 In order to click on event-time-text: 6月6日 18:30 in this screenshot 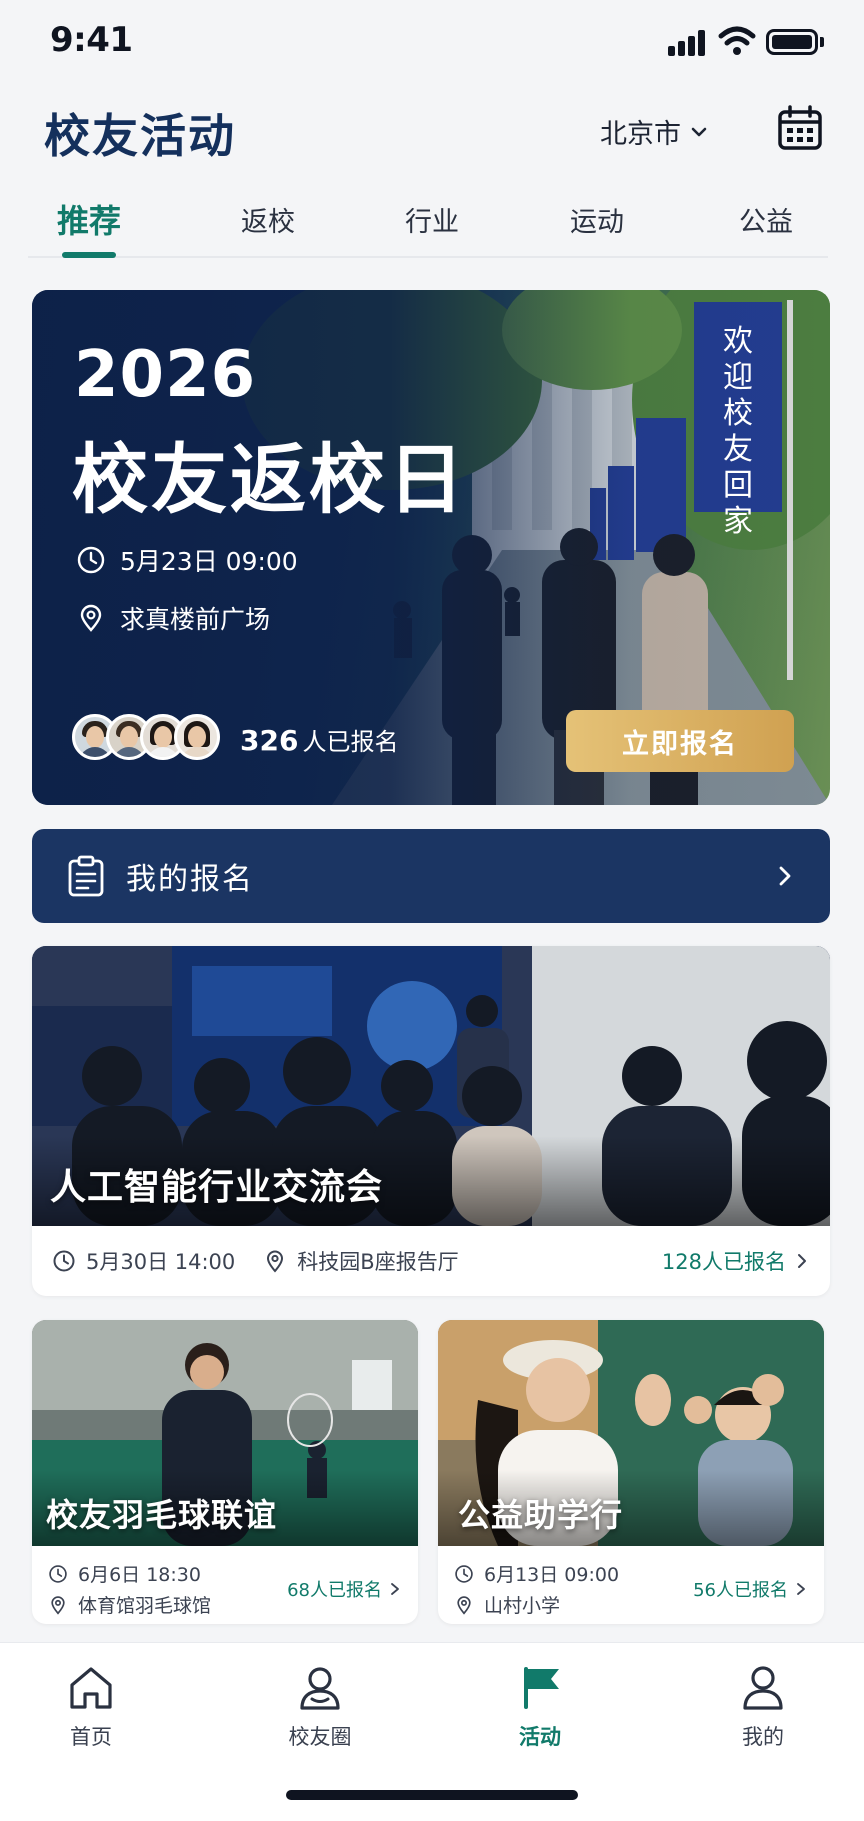, I will do `click(139, 1575)`.